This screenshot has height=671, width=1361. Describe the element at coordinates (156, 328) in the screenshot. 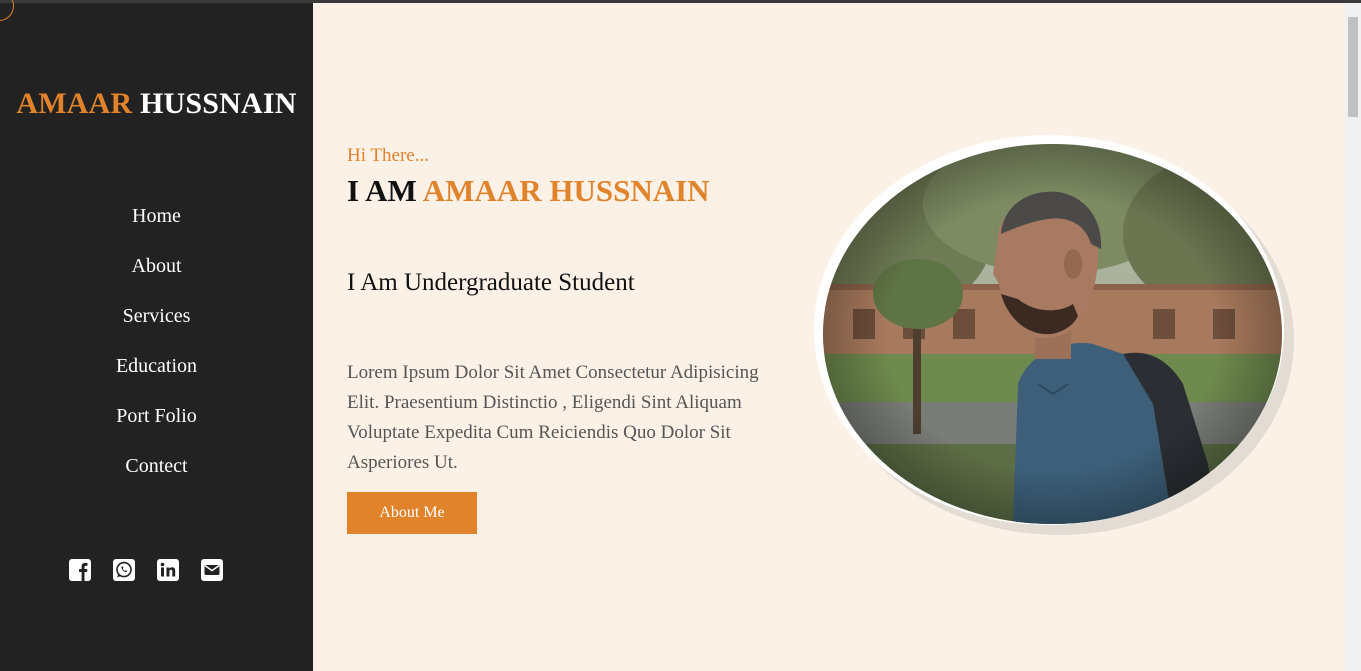

I see `nav-item-services: Services` at that location.